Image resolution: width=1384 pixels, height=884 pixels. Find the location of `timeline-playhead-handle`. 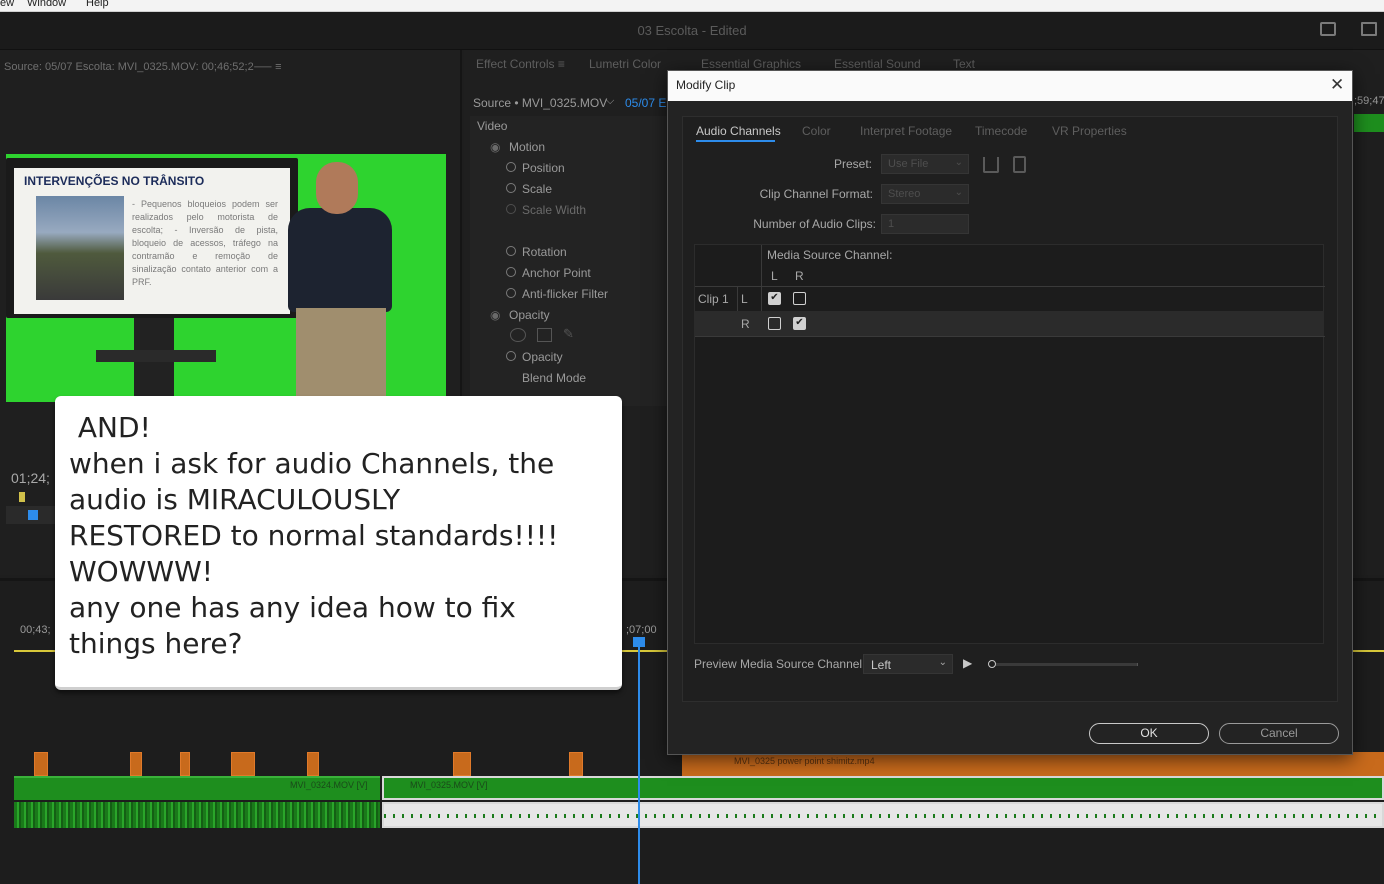

timeline-playhead-handle is located at coordinates (639, 642).